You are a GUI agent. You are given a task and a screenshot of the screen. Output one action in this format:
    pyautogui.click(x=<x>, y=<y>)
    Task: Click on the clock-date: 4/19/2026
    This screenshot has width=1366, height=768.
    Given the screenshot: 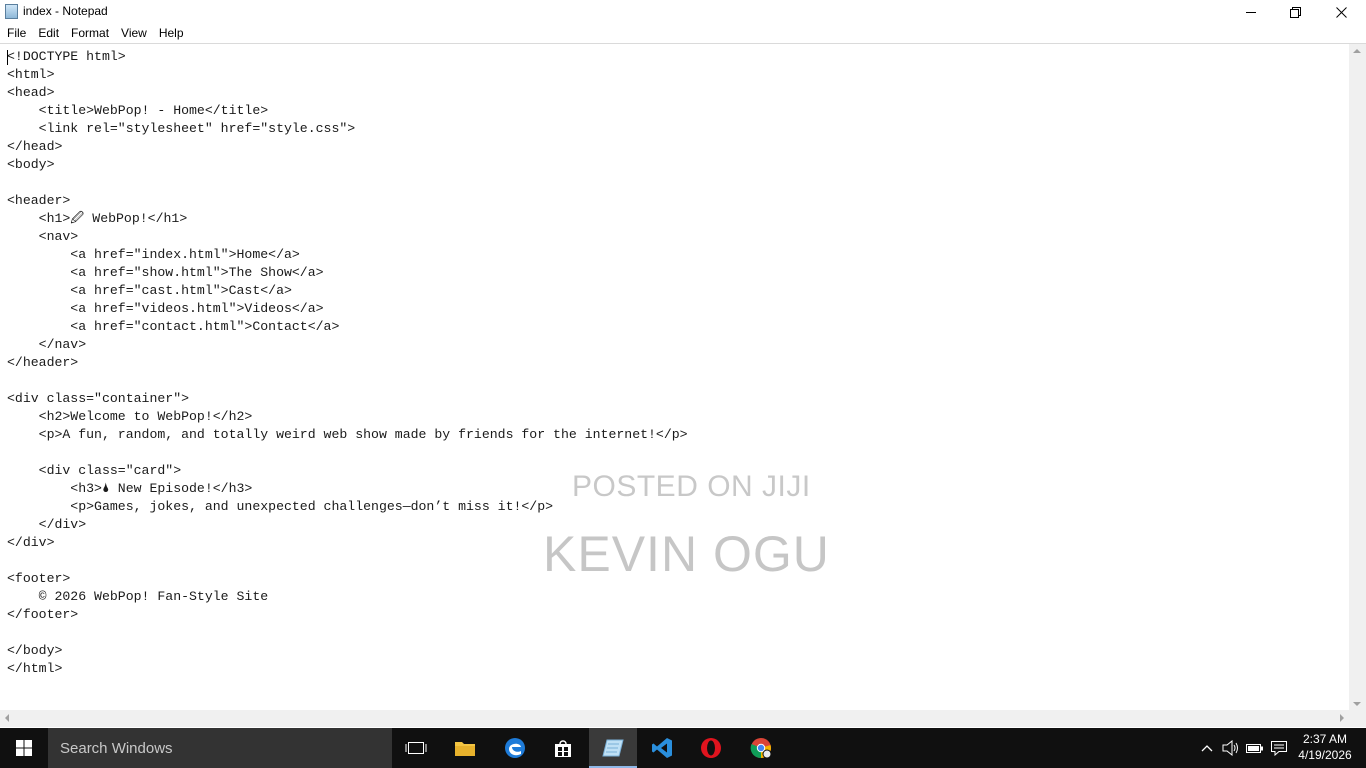 What is the action you would take?
    pyautogui.click(x=1325, y=755)
    